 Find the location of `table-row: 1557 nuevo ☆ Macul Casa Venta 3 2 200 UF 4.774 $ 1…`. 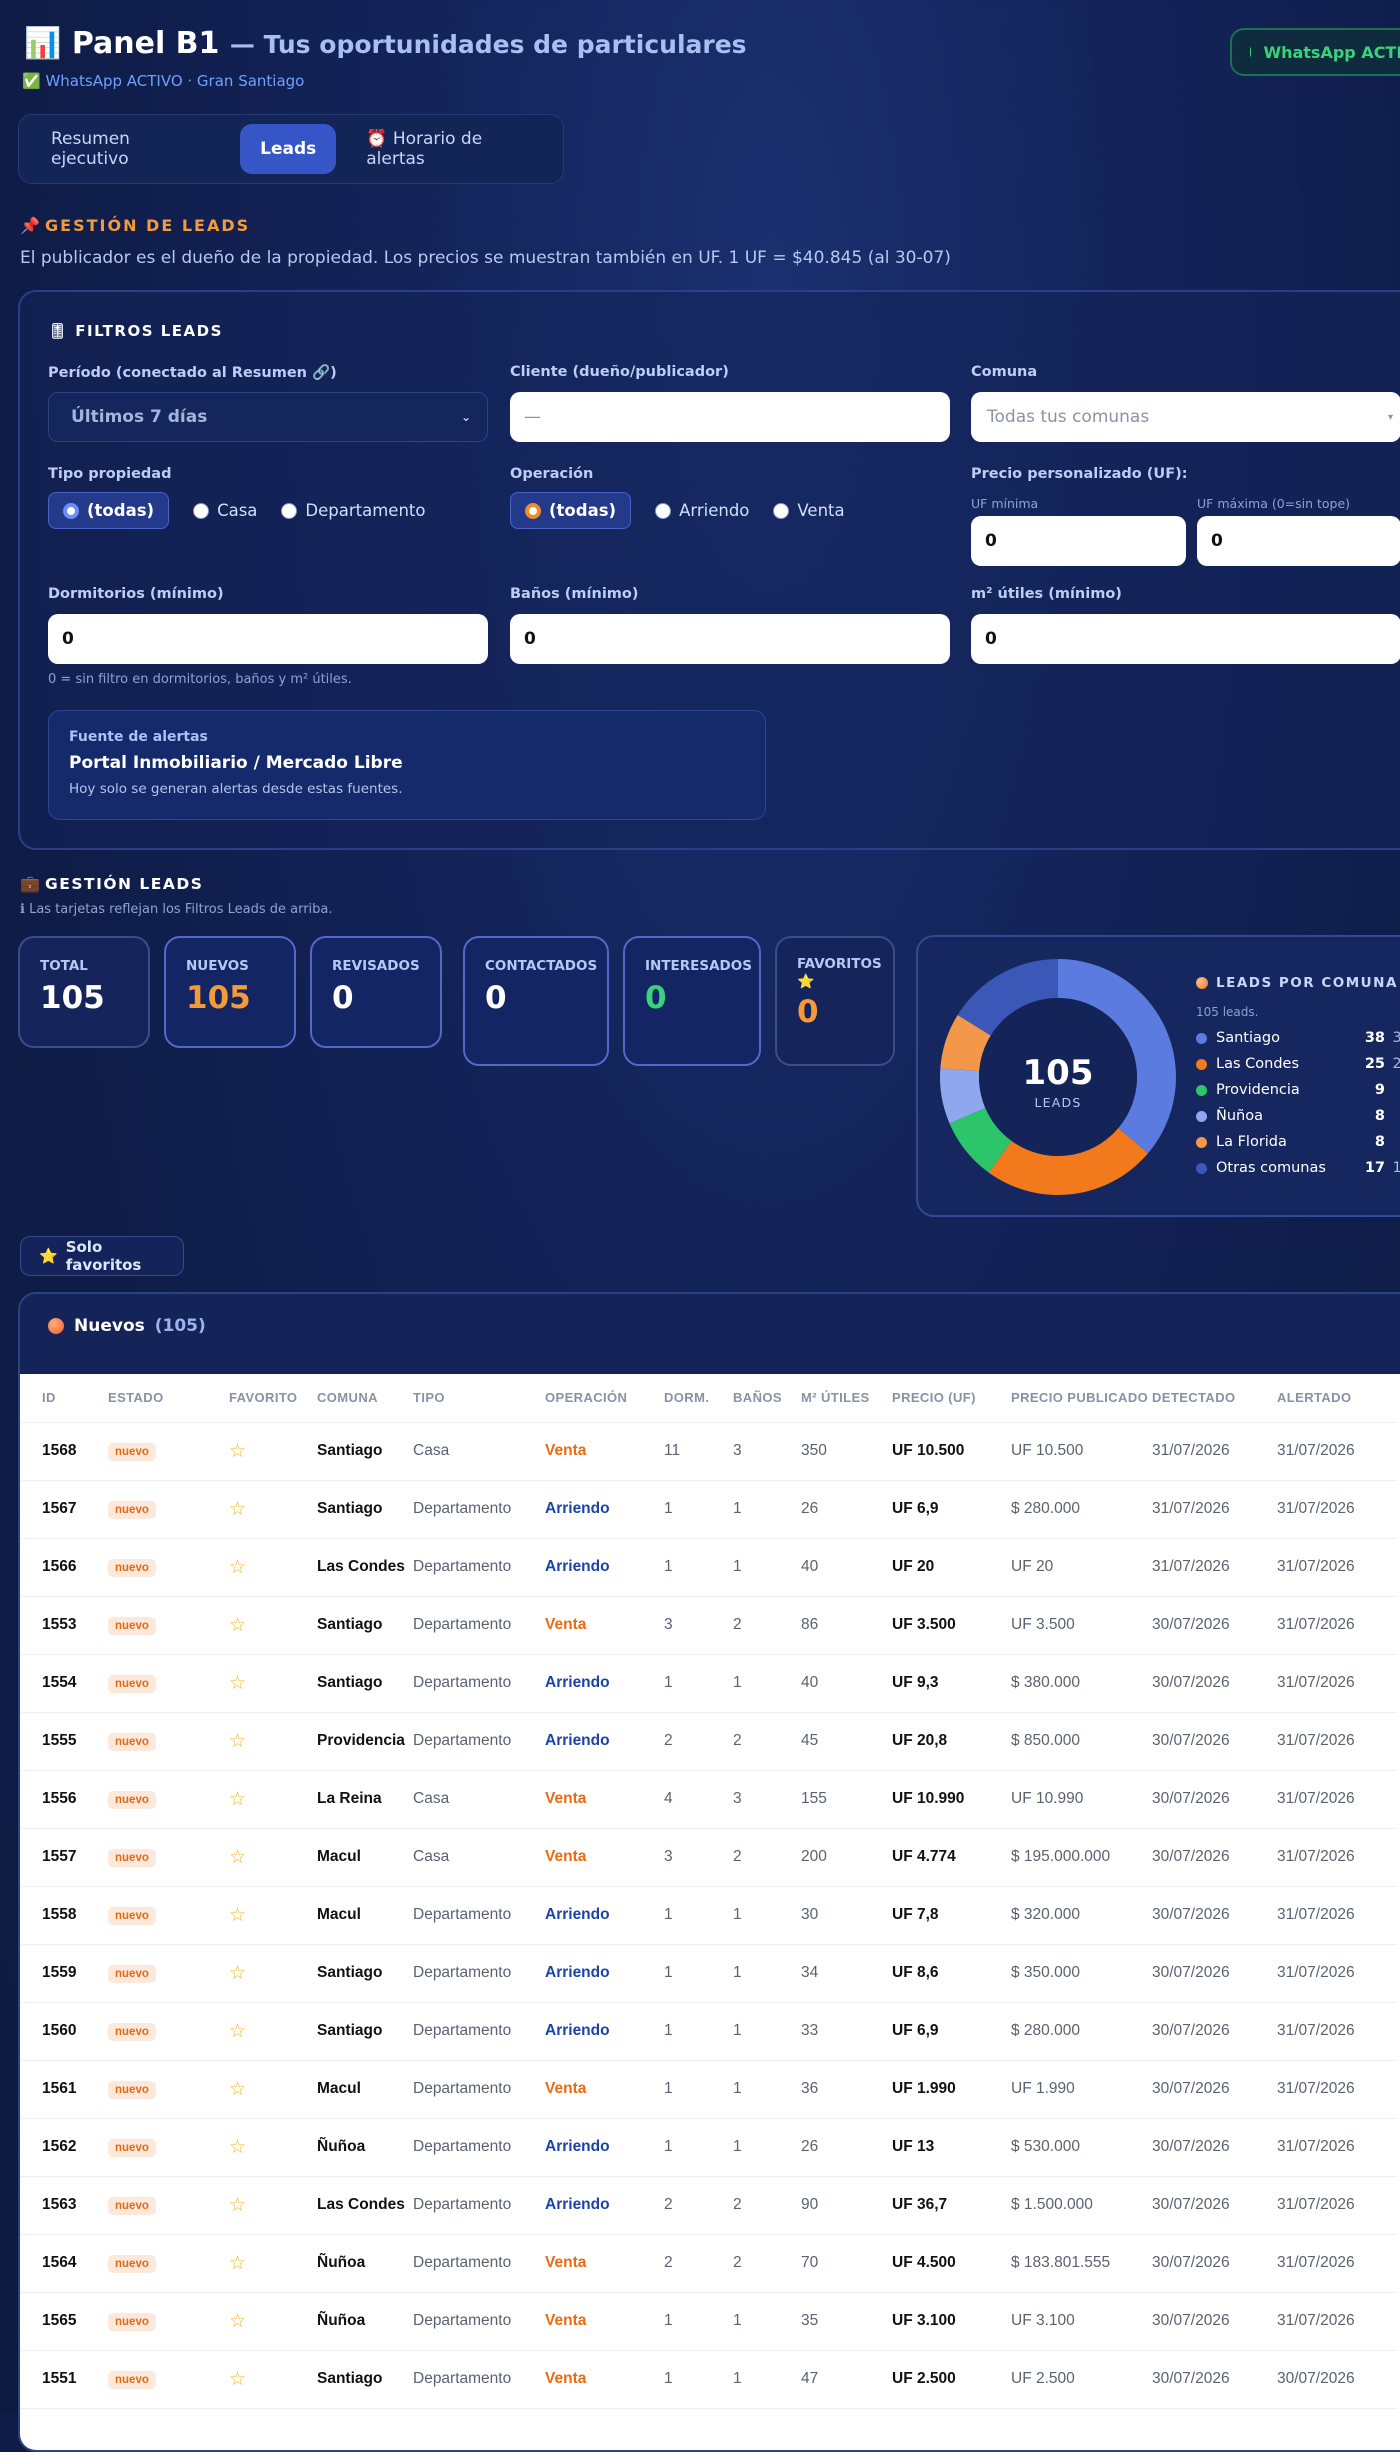

table-row: 1557 nuevo ☆ Macul Casa Venta 3 2 200 UF 4.774 $ 1… is located at coordinates (708, 1857).